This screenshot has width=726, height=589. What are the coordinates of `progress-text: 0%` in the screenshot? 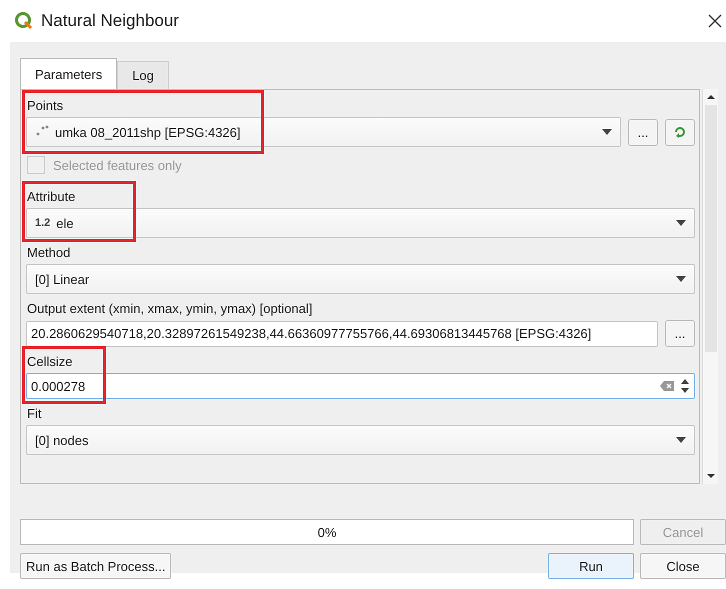 It's located at (327, 532).